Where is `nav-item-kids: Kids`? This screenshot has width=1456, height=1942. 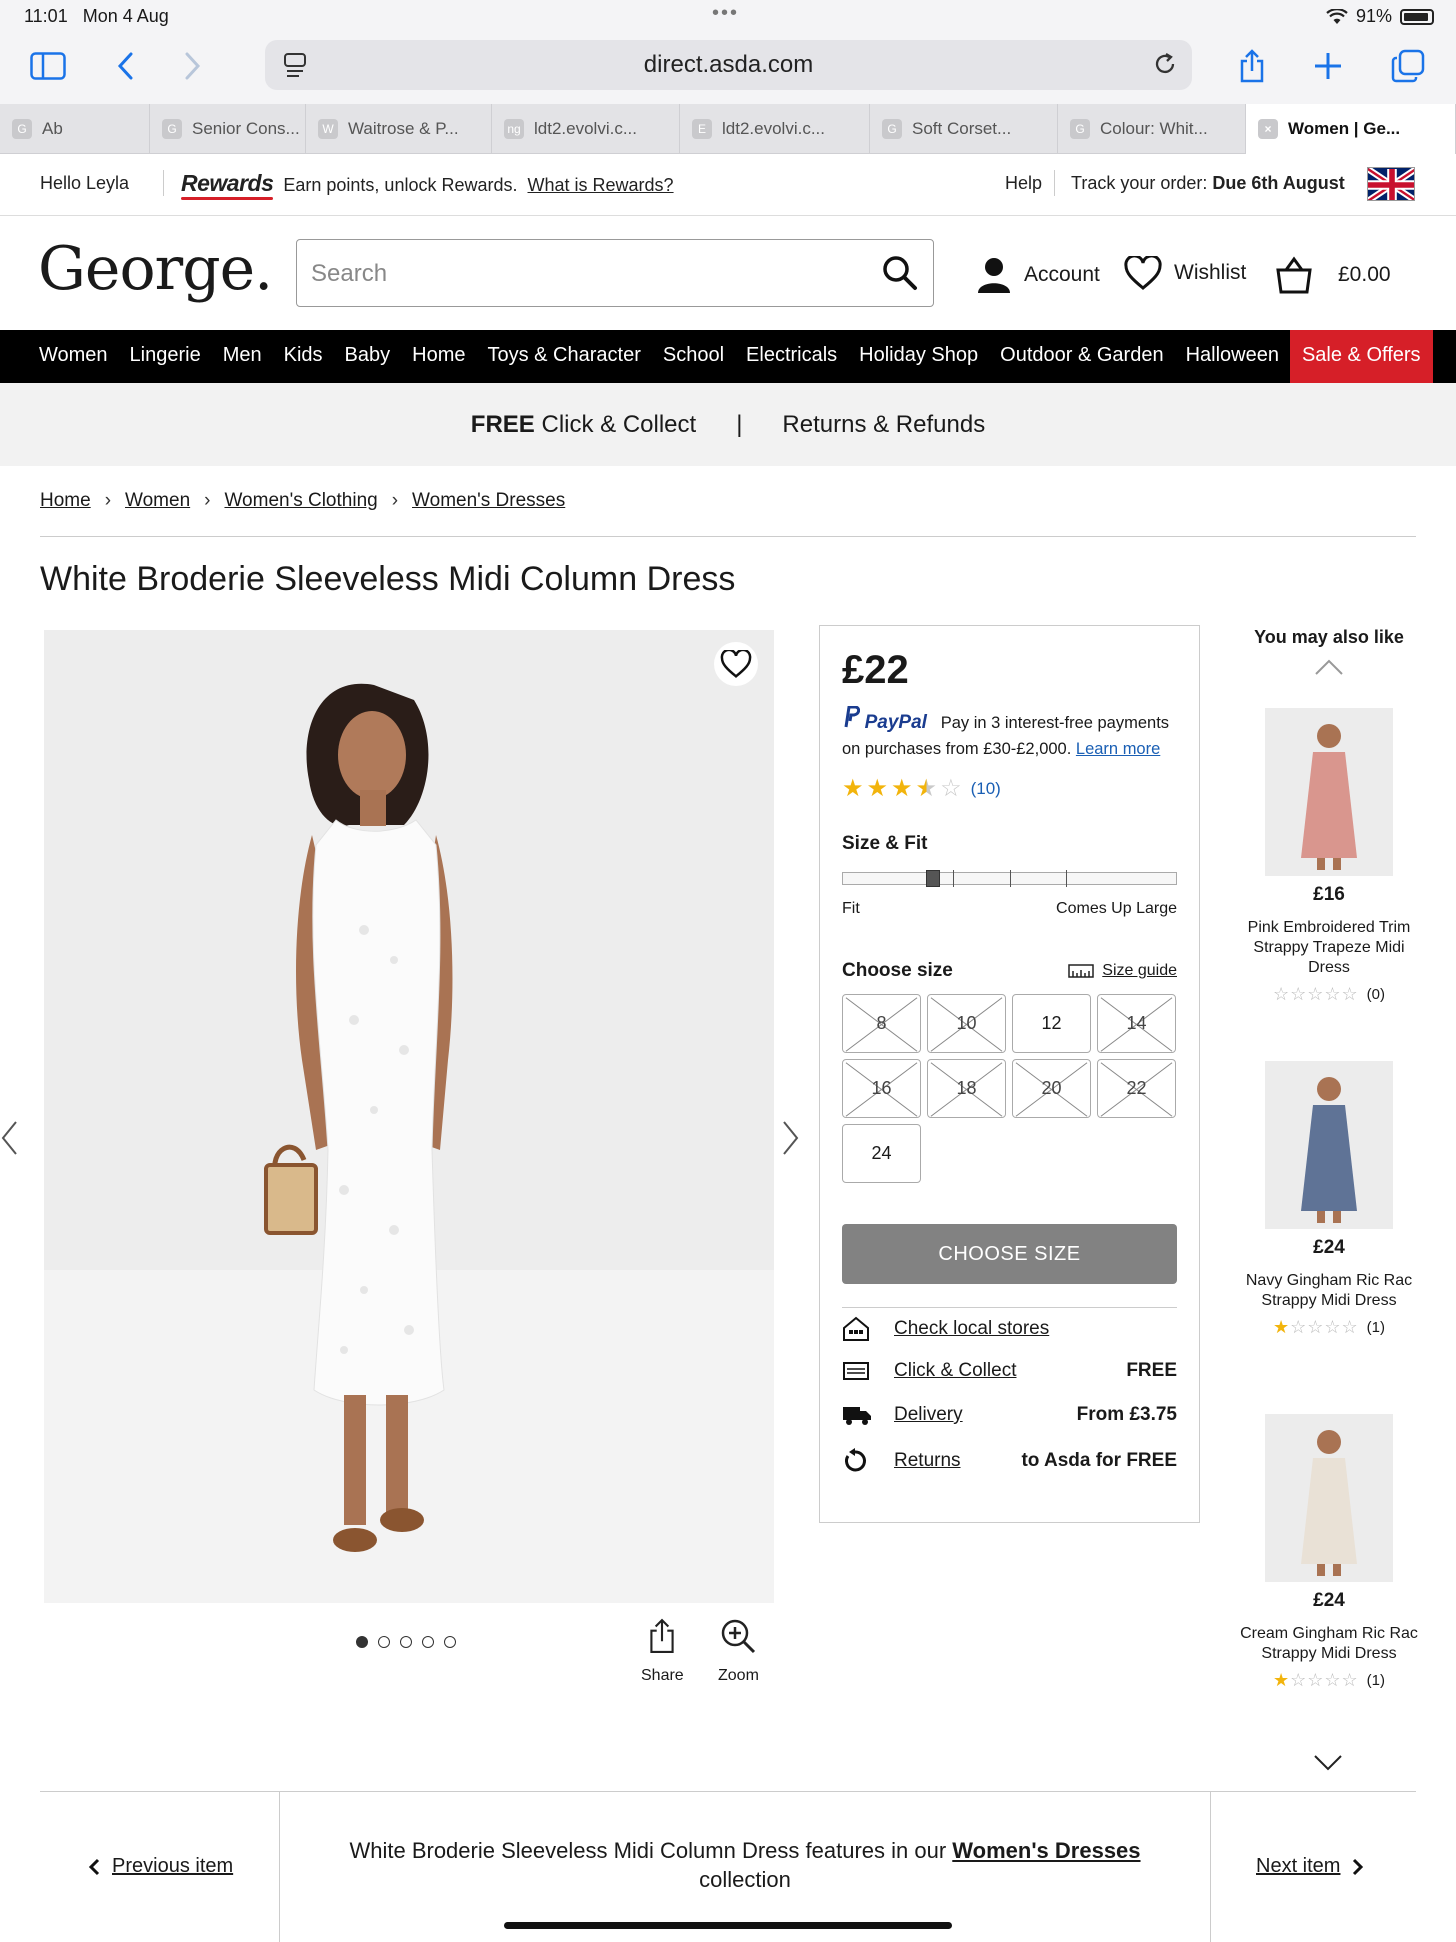 nav-item-kids: Kids is located at coordinates (303, 356).